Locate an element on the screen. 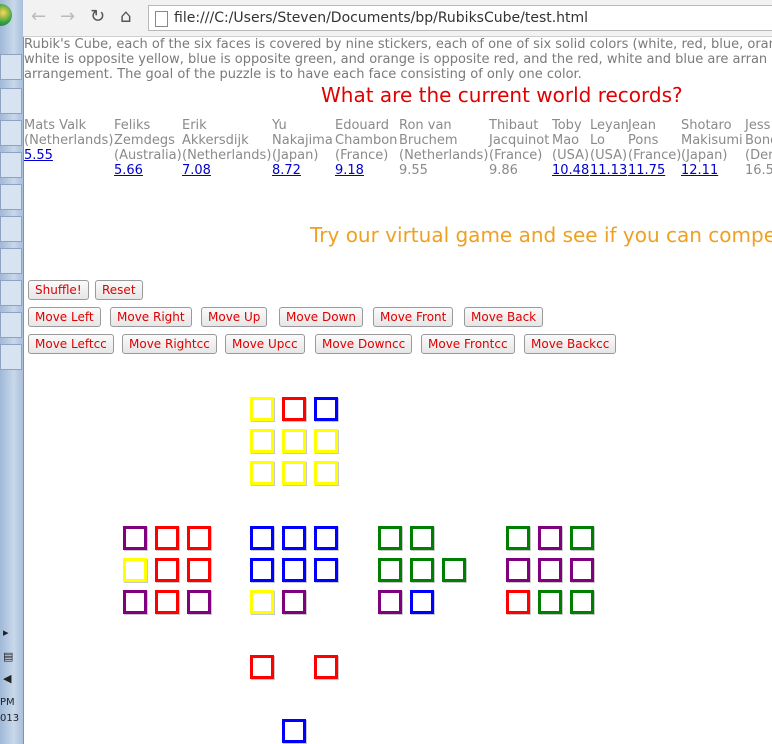  record-entry: JessBonde(Den16.5 is located at coordinates (758, 148).